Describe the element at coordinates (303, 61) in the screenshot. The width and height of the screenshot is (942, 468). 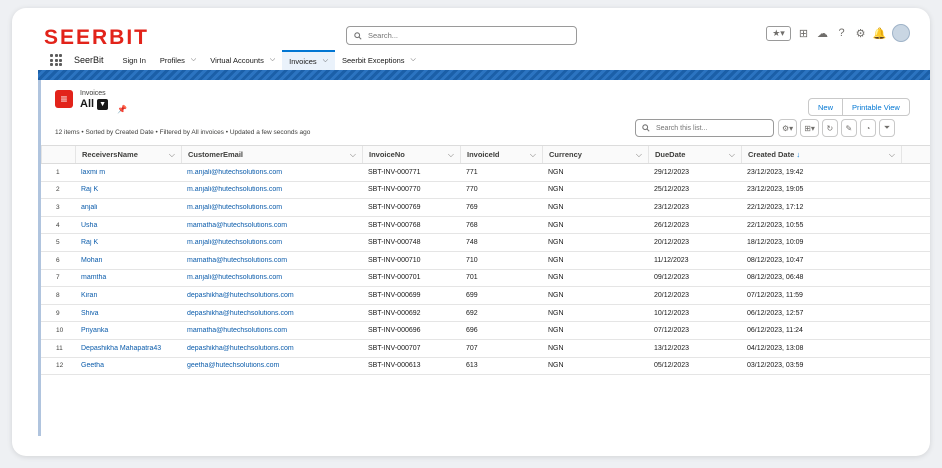
I see `nav-item-label: Invoices` at that location.